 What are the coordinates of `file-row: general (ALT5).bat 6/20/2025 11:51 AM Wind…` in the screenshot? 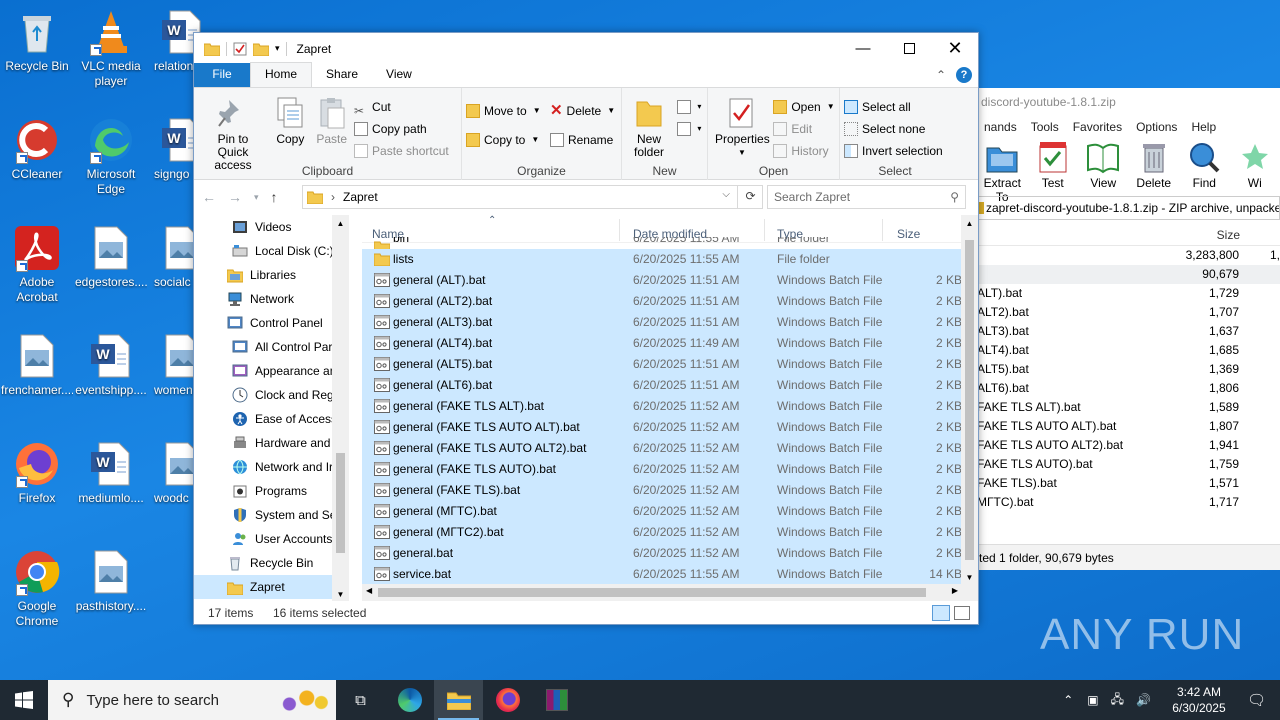 It's located at (662, 364).